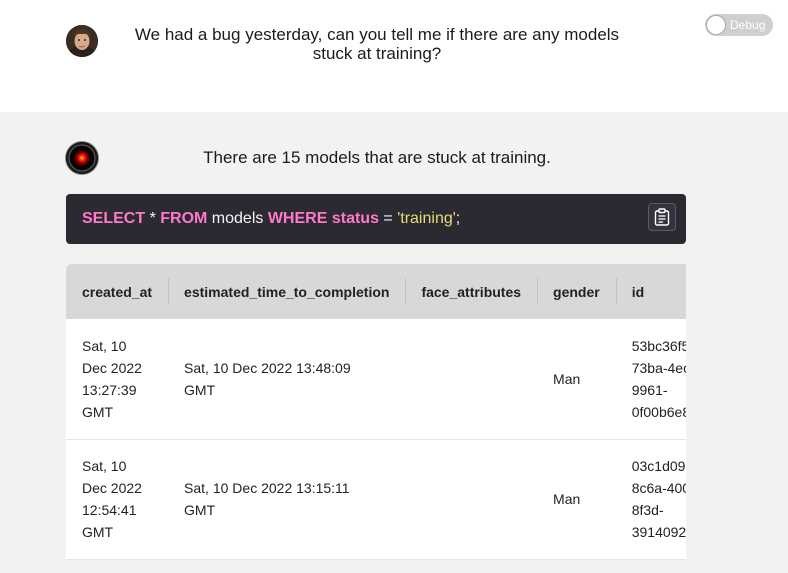 This screenshot has width=788, height=573. I want to click on sql-keyword-where: WHERE, so click(297, 218).